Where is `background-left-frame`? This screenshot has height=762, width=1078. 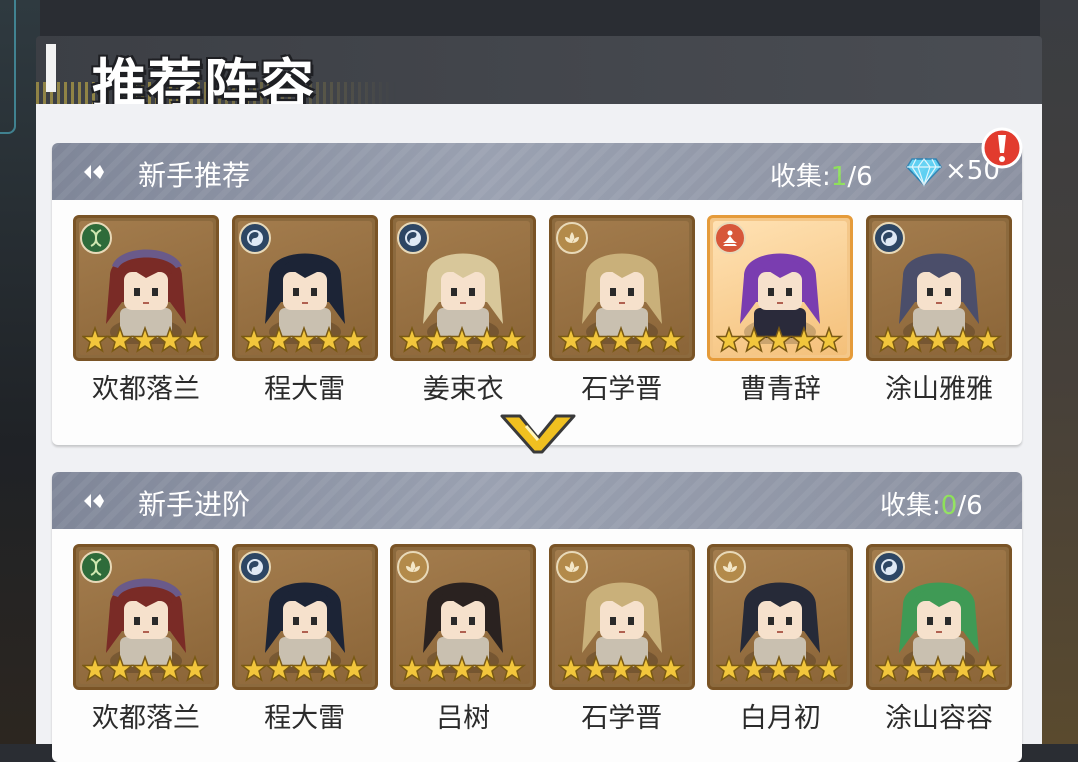
background-left-frame is located at coordinates (8, 67).